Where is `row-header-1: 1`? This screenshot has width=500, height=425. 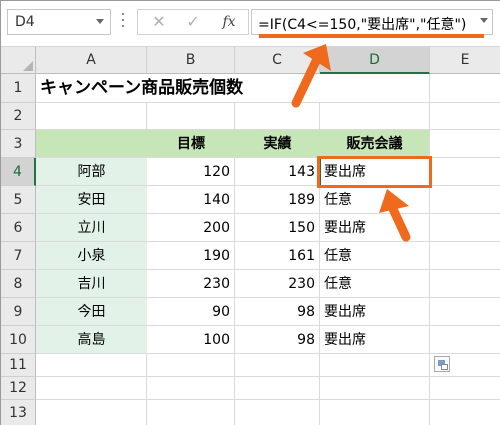 row-header-1: 1 is located at coordinates (18, 88).